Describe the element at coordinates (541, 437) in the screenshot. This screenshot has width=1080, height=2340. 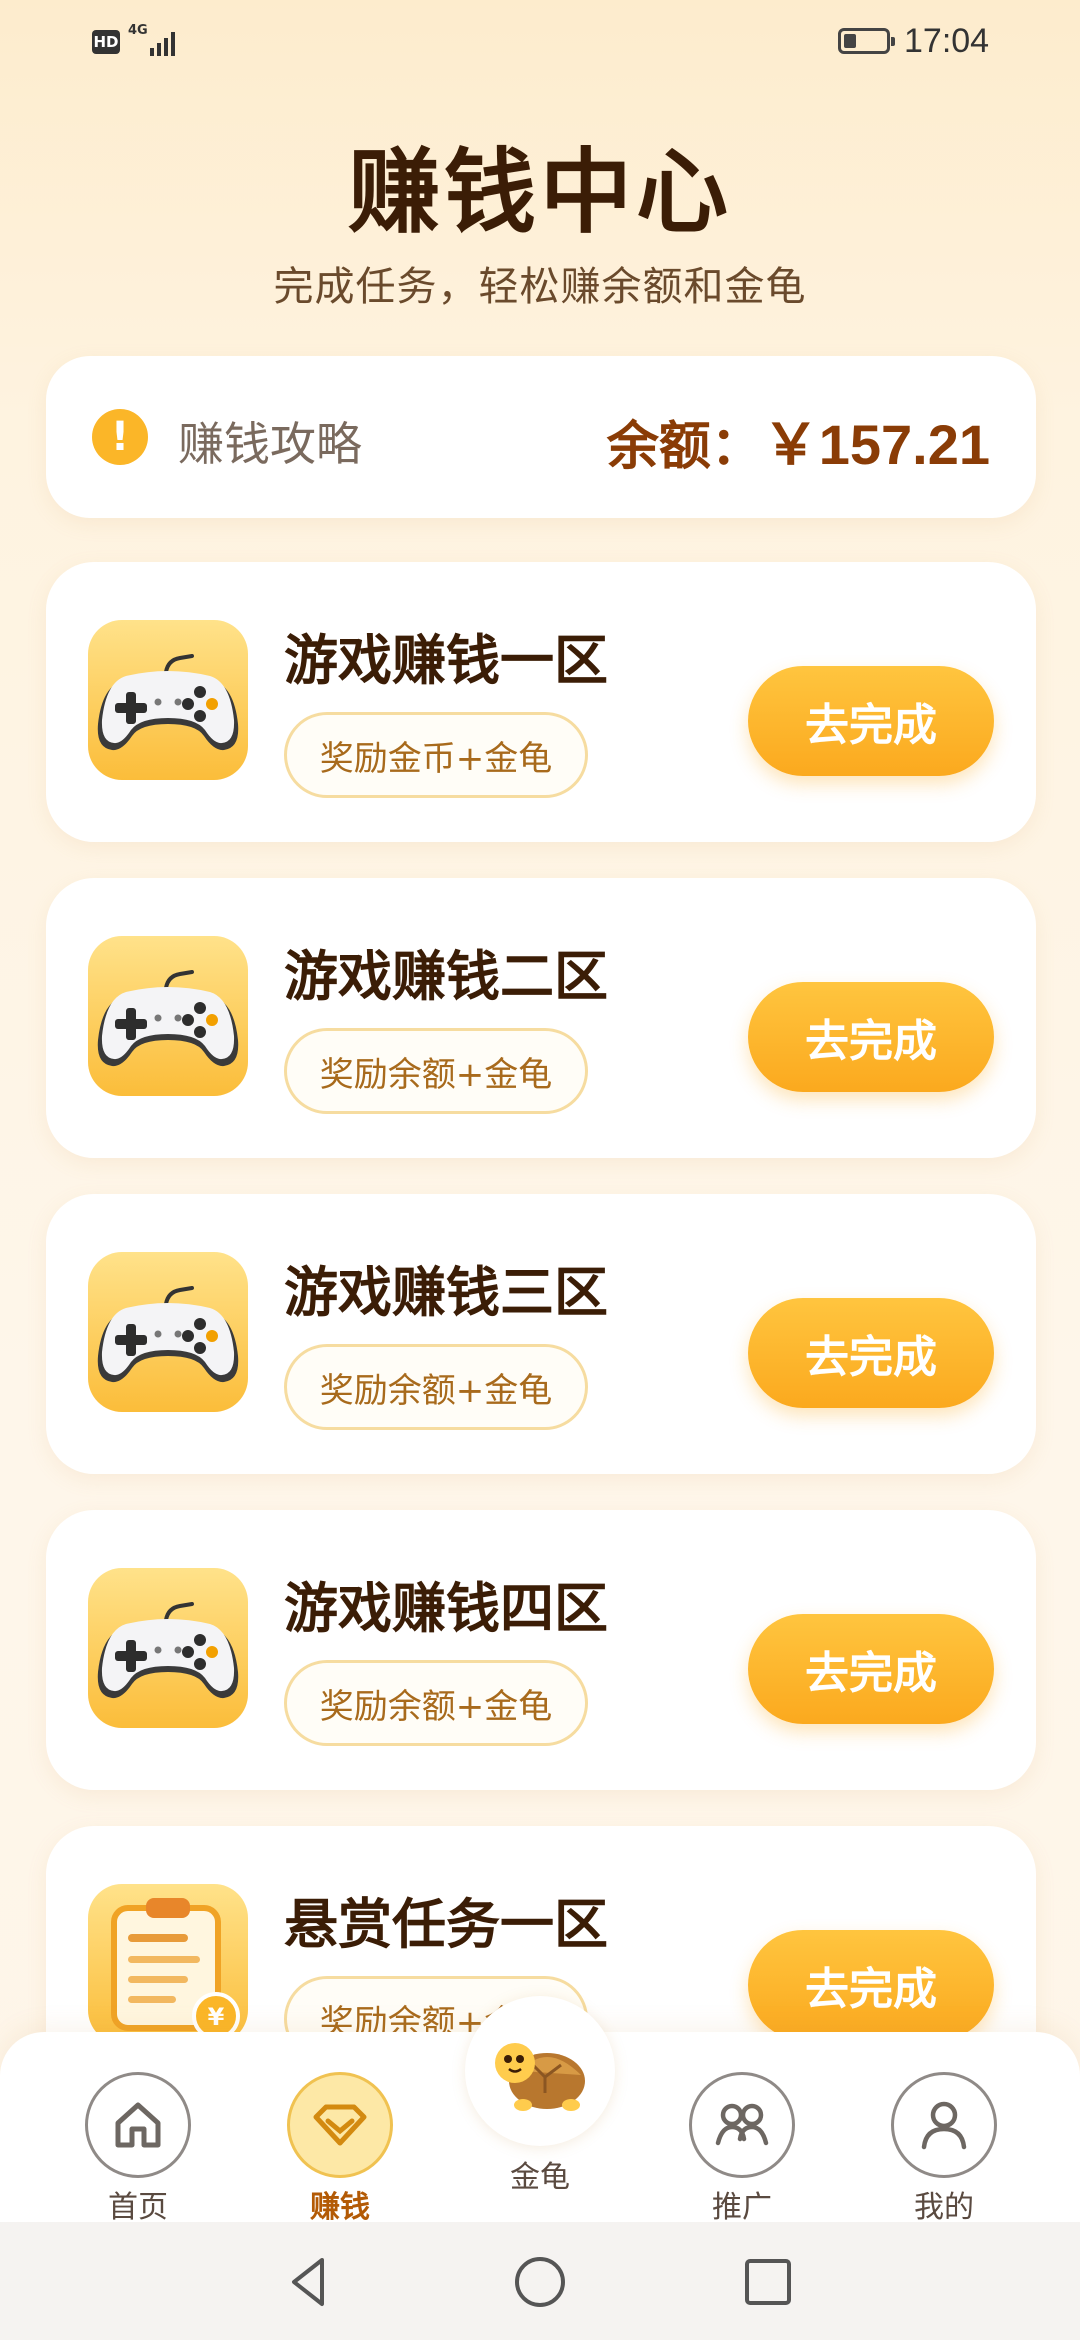
I see `balance-card: ! 赚钱攻略 余额： ￥157.21` at that location.